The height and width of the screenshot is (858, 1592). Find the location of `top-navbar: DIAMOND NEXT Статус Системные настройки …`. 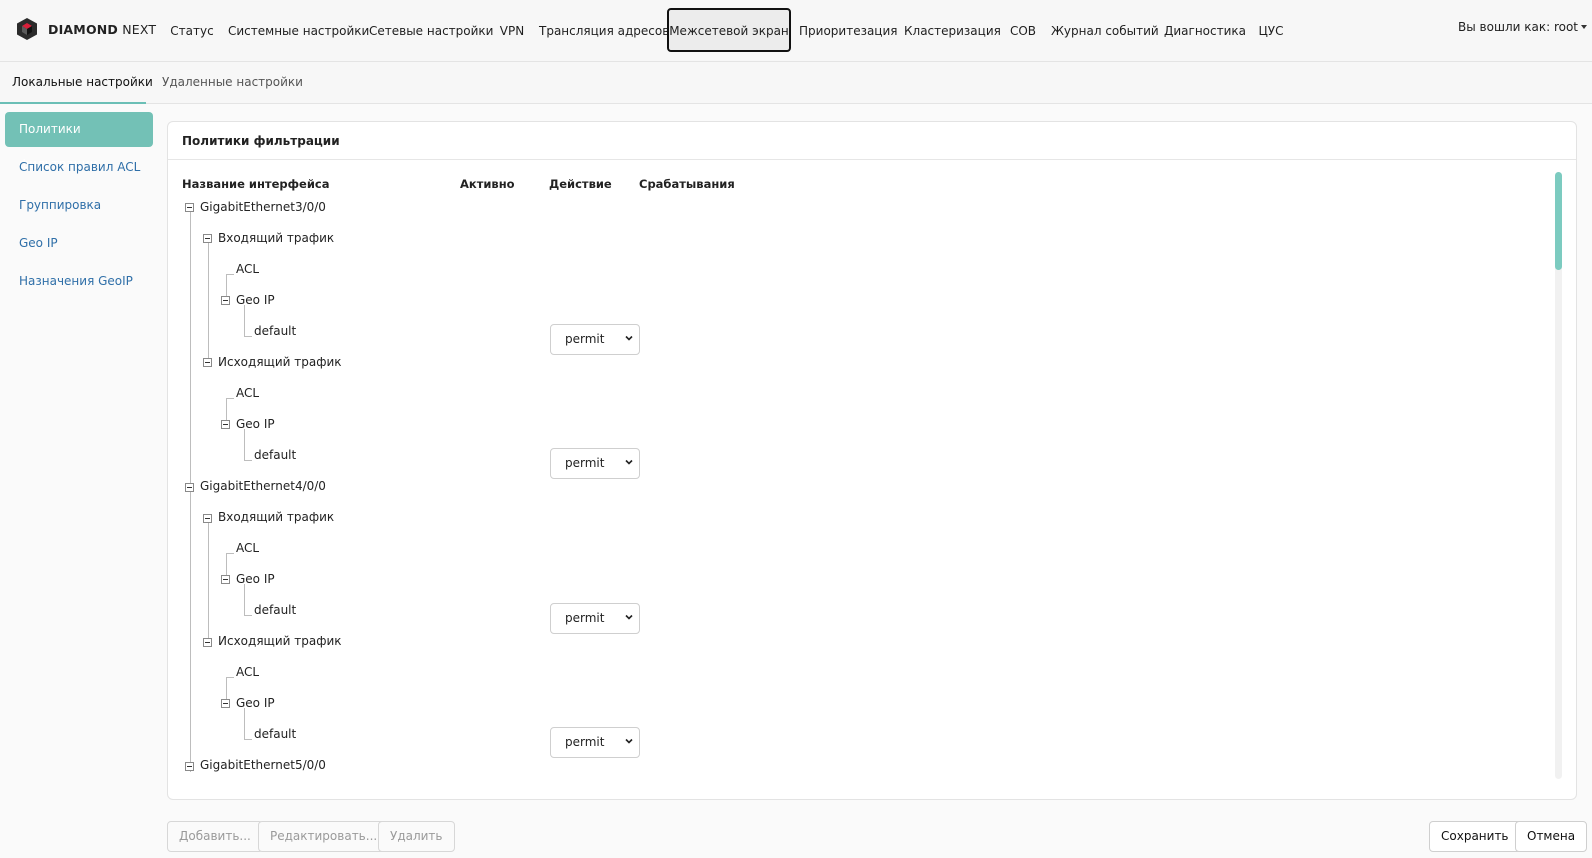

top-navbar: DIAMOND NEXT Статус Системные настройки … is located at coordinates (796, 31).